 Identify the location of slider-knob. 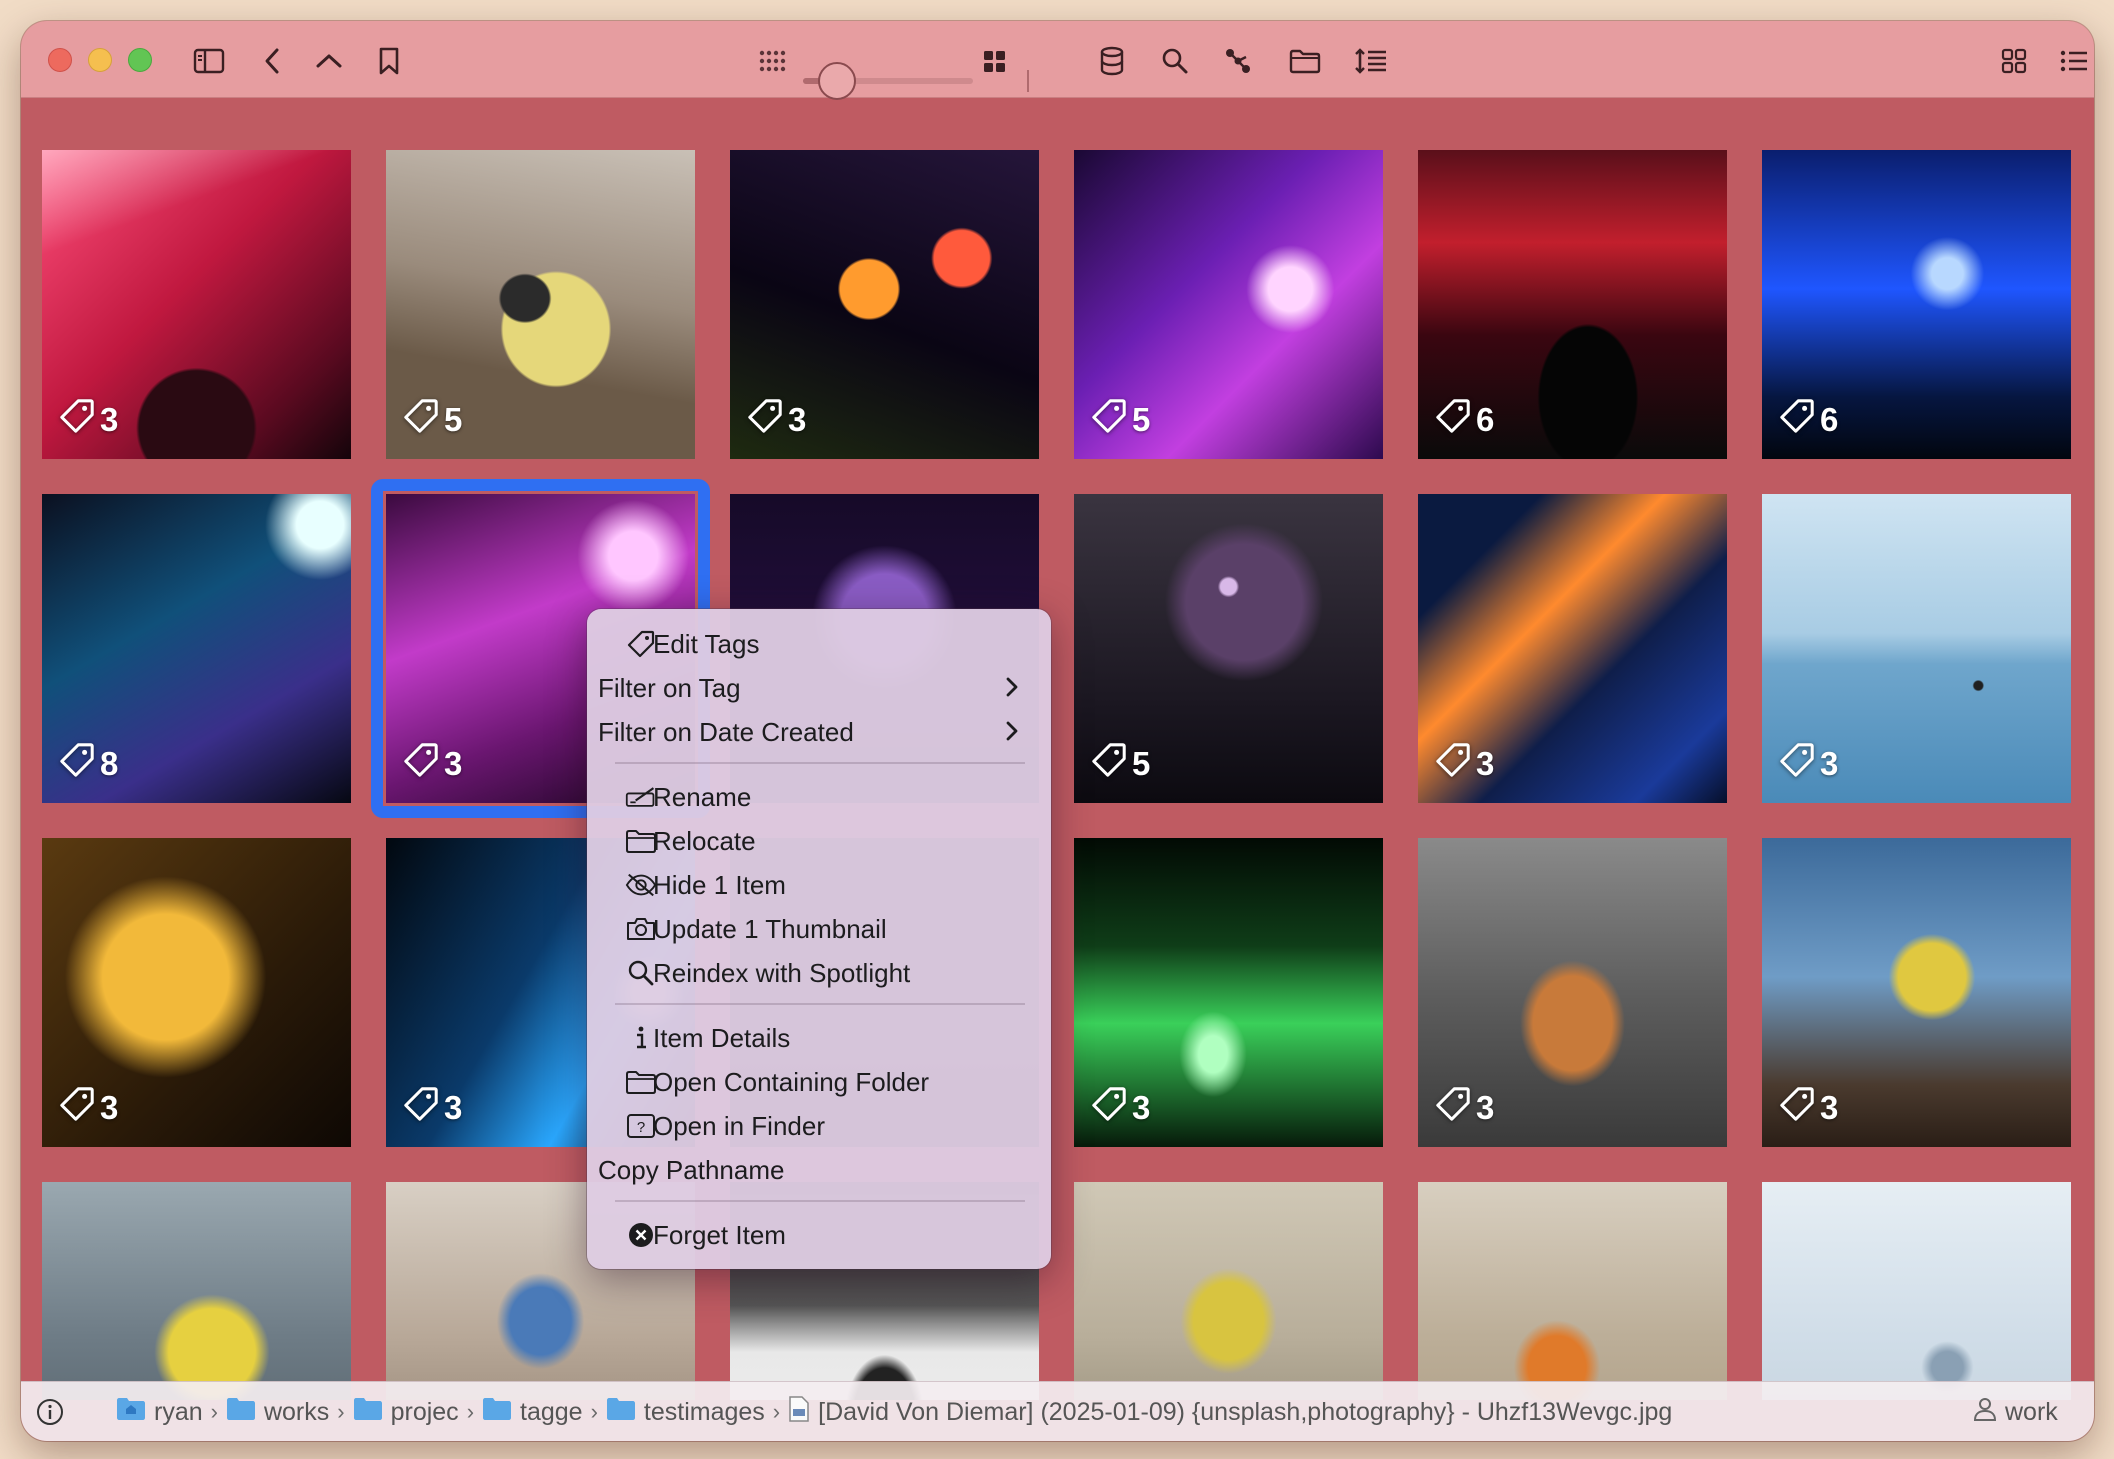
(837, 81).